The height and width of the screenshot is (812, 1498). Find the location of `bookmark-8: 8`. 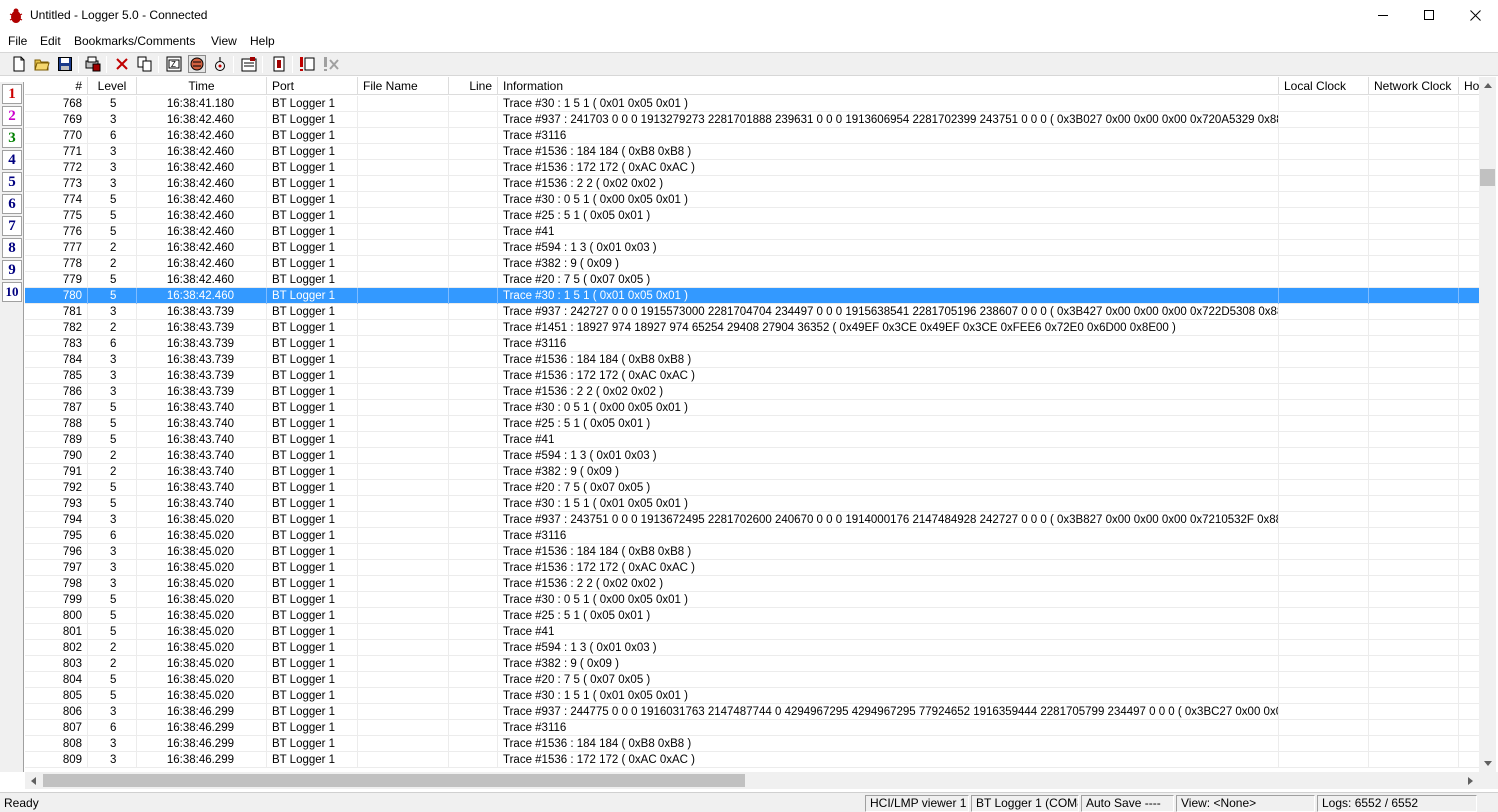

bookmark-8: 8 is located at coordinates (12, 248).